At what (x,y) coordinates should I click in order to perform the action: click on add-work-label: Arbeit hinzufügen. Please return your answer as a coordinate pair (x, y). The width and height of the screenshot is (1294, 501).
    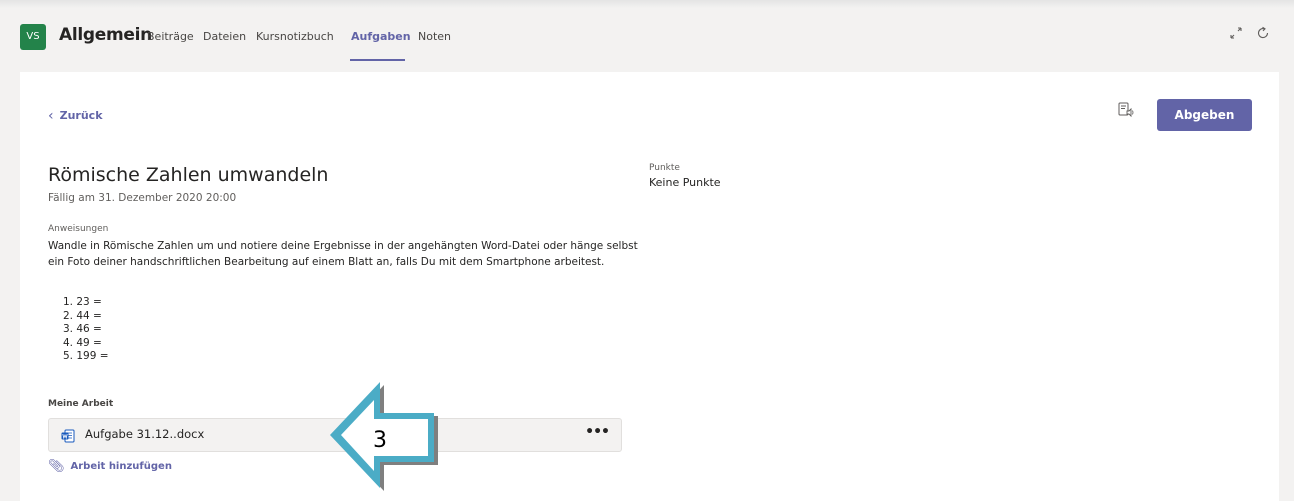
    Looking at the image, I should click on (121, 466).